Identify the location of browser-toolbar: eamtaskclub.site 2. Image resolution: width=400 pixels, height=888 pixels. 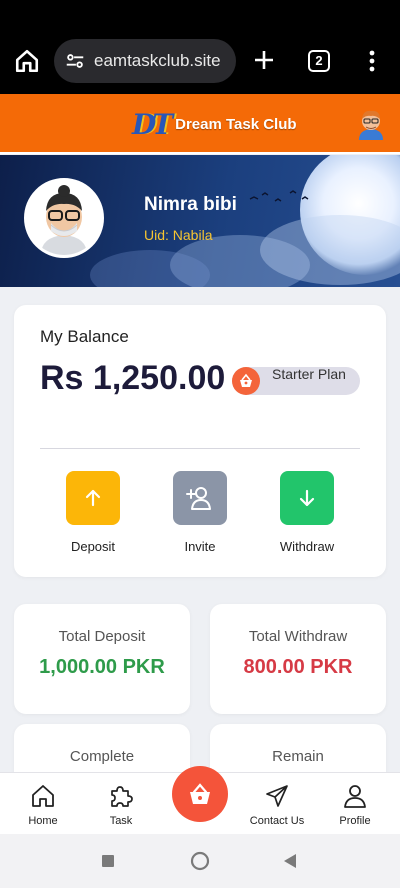
(200, 47).